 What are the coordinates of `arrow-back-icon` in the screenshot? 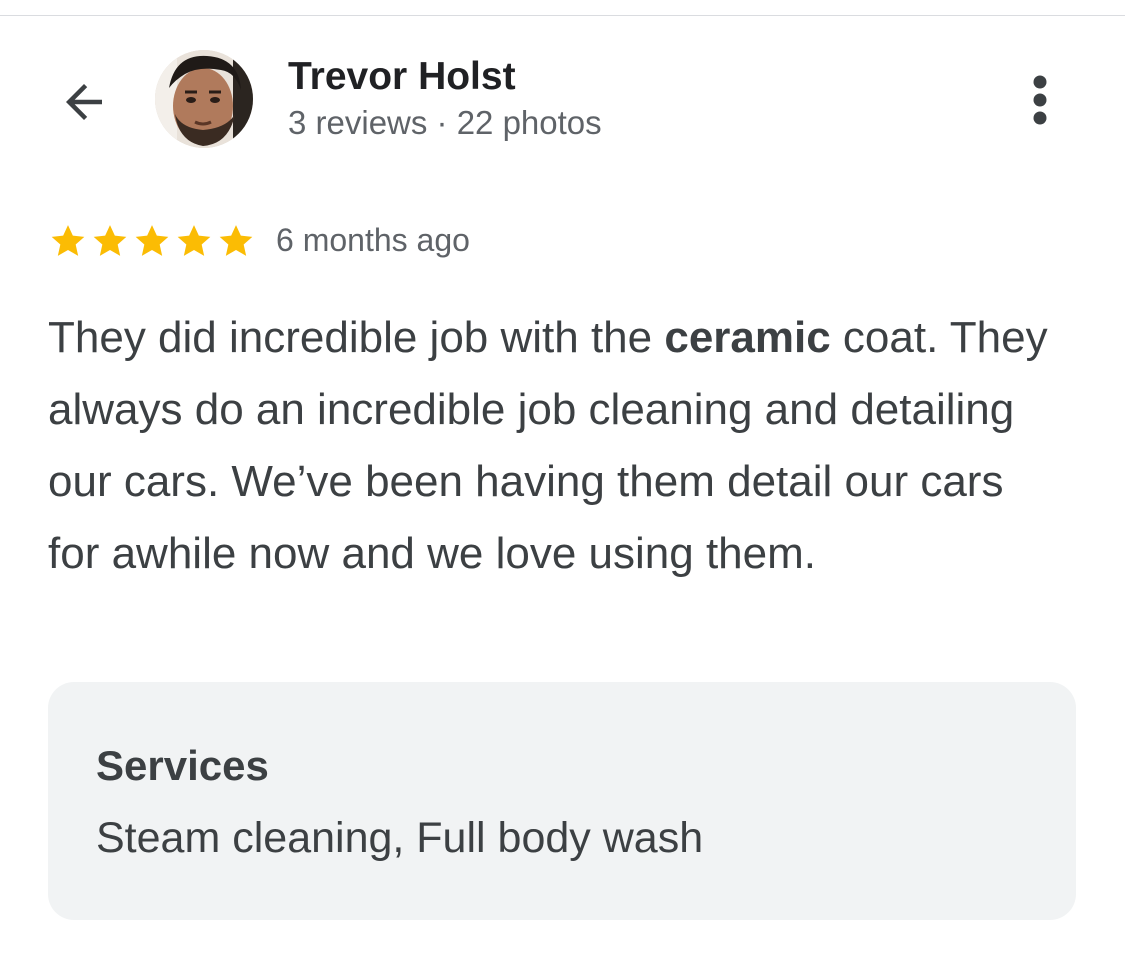 It's located at (84, 102).